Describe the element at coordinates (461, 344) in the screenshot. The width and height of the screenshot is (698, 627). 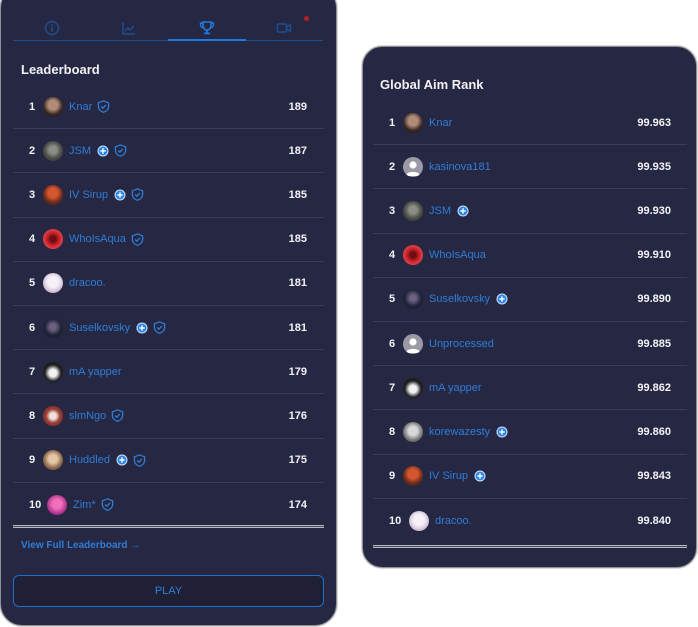
I see `player-name: Unprocessed` at that location.